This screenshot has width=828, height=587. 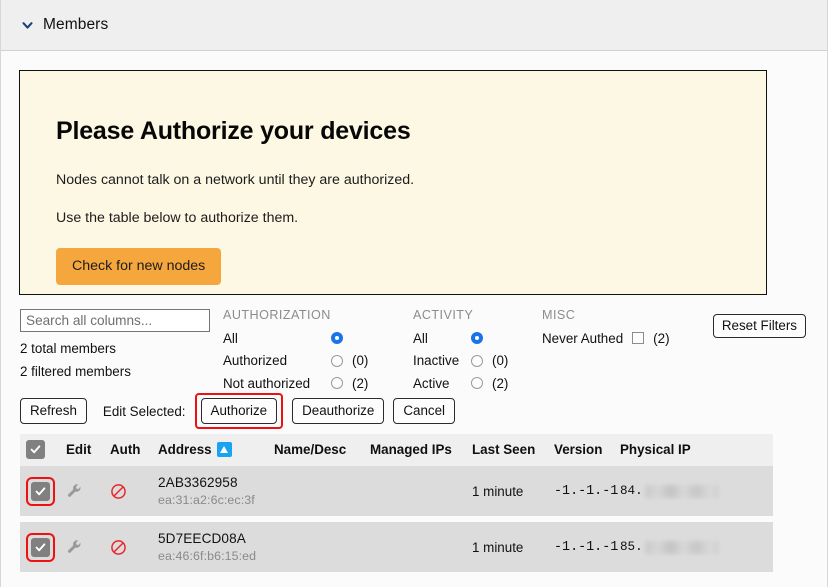 What do you see at coordinates (255, 361) in the screenshot?
I see `filter-option-auth-authorized-label: Authorized` at bounding box center [255, 361].